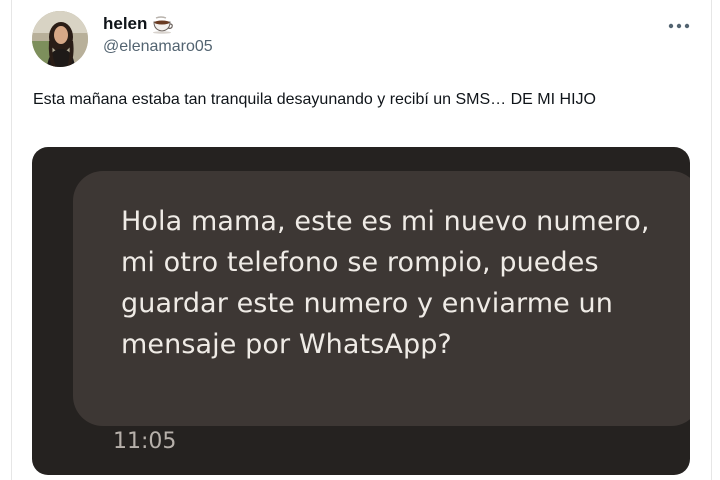 The width and height of the screenshot is (720, 480). What do you see at coordinates (715, 240) in the screenshot?
I see `right-divider` at bounding box center [715, 240].